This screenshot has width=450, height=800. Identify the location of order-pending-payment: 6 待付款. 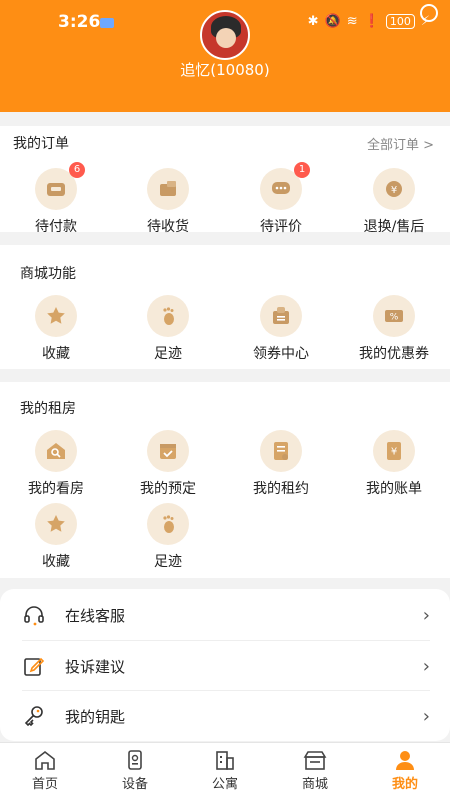
(56, 199).